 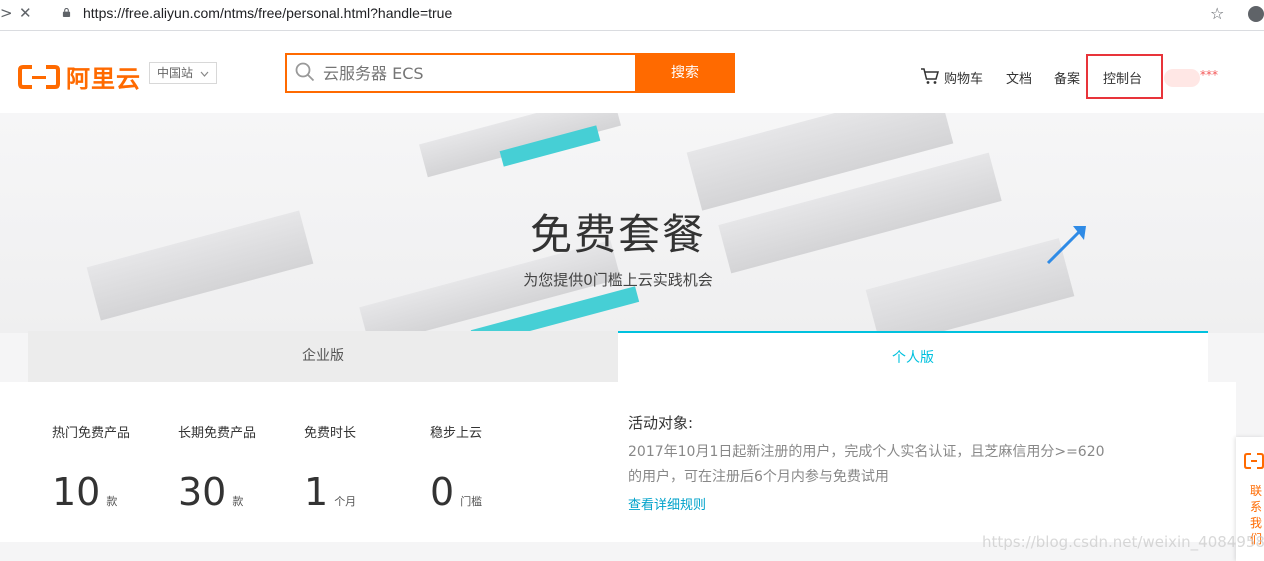 I want to click on watermark: https://blog.csdn.net/weixin_40849588, so click(x=1123, y=542).